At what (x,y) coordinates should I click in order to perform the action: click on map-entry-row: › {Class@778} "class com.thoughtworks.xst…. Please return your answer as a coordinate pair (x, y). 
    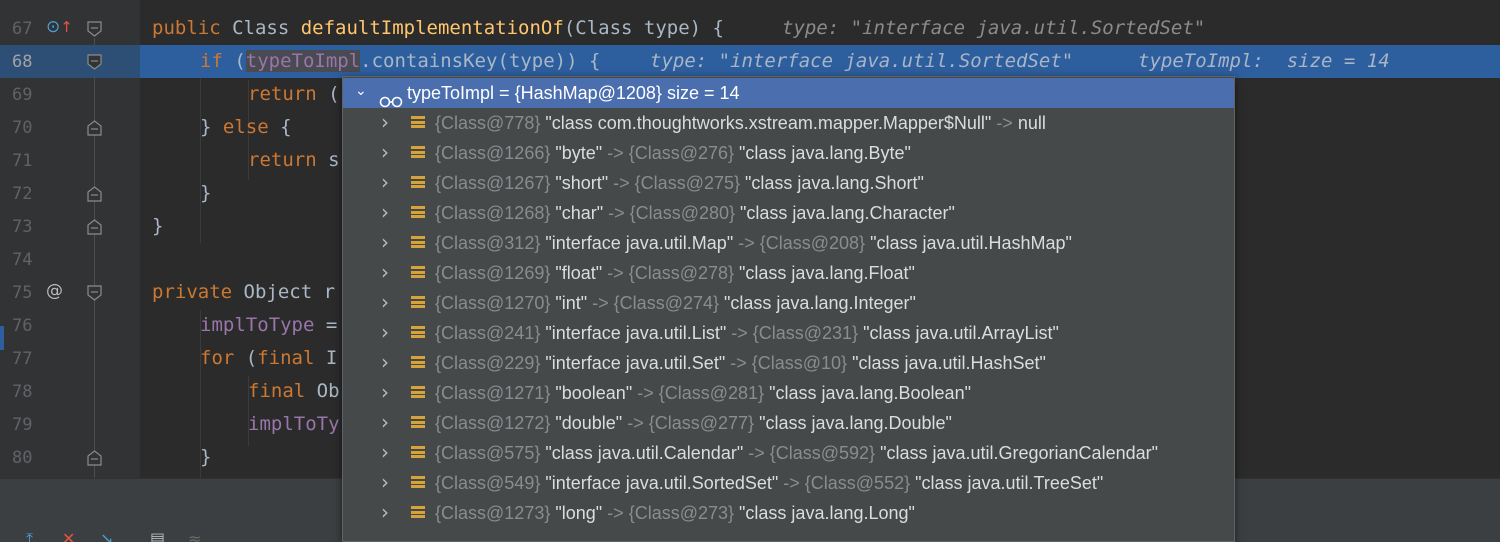
    Looking at the image, I should click on (788, 123).